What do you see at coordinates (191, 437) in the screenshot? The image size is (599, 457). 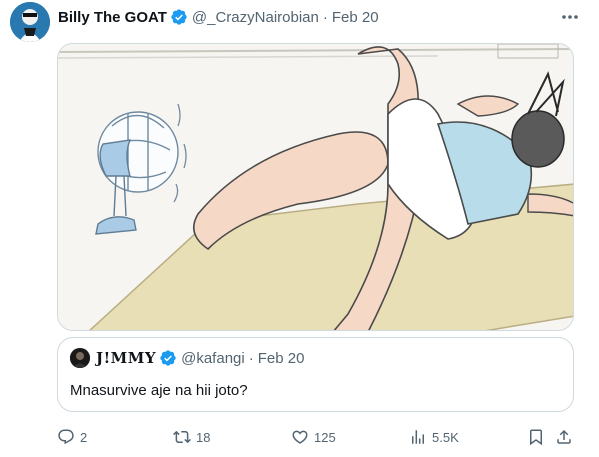 I see `retweet-button: 18` at bounding box center [191, 437].